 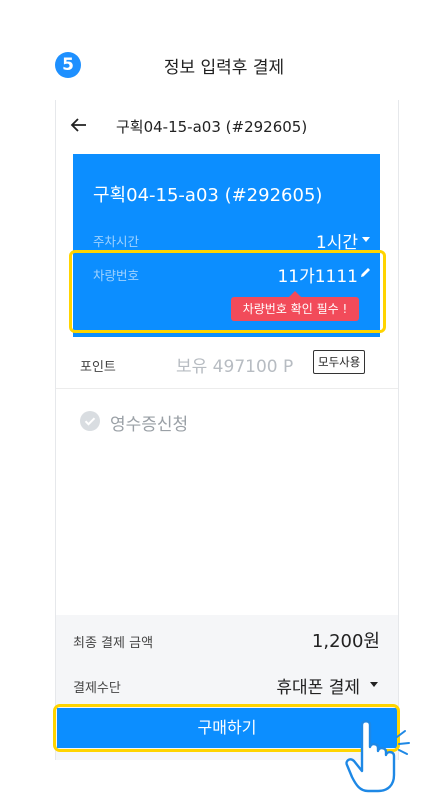 I want to click on back-arrow-icon, so click(x=79, y=125).